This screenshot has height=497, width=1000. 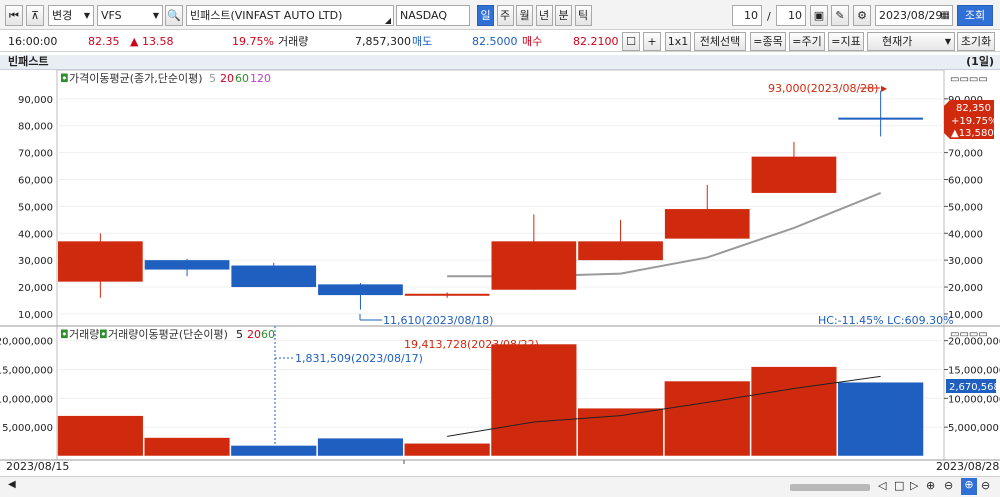 I want to click on quote-time: 16:00:00, so click(x=33, y=41).